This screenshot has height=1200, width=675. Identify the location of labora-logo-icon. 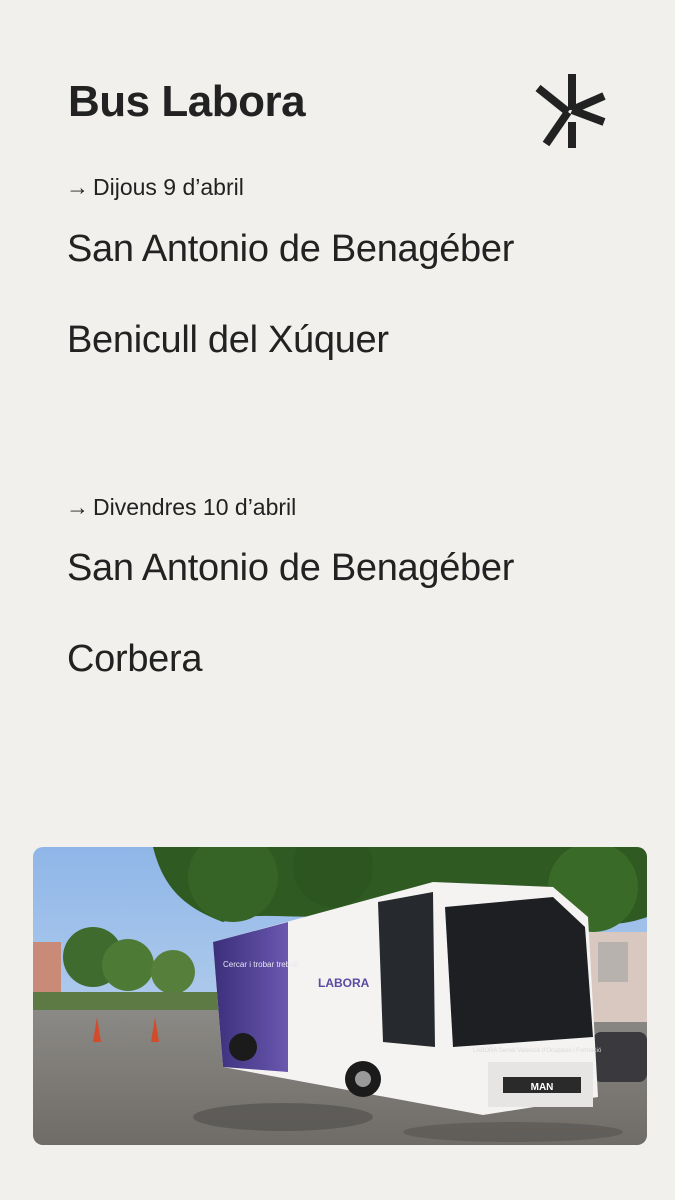
(570, 111).